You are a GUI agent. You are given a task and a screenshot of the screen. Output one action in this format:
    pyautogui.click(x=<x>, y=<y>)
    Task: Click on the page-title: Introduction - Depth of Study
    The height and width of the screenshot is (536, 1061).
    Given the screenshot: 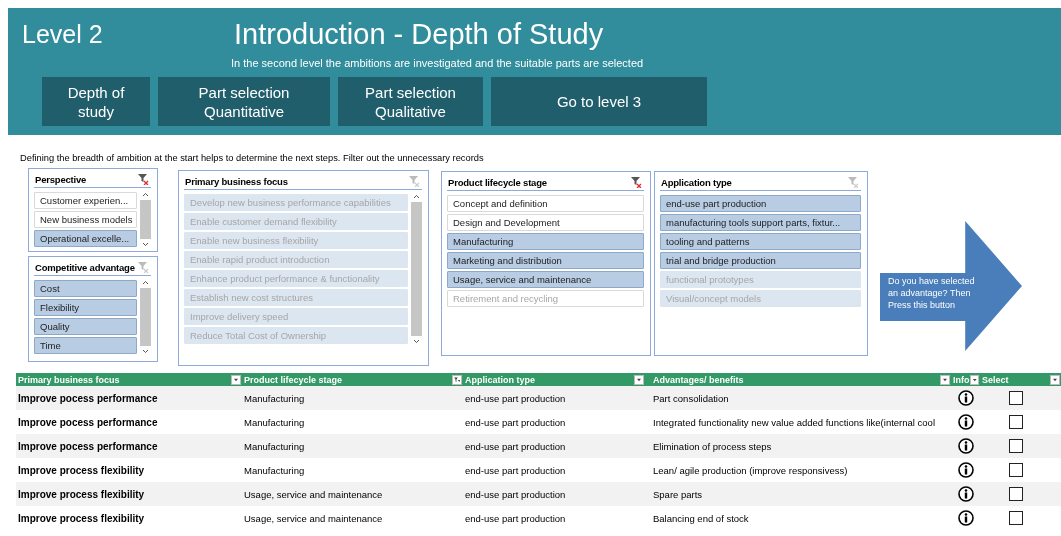 What is the action you would take?
    pyautogui.click(x=419, y=34)
    